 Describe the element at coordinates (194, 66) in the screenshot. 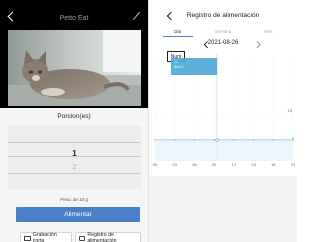

I see `chart-tooltip: 0:0 Num:0` at that location.